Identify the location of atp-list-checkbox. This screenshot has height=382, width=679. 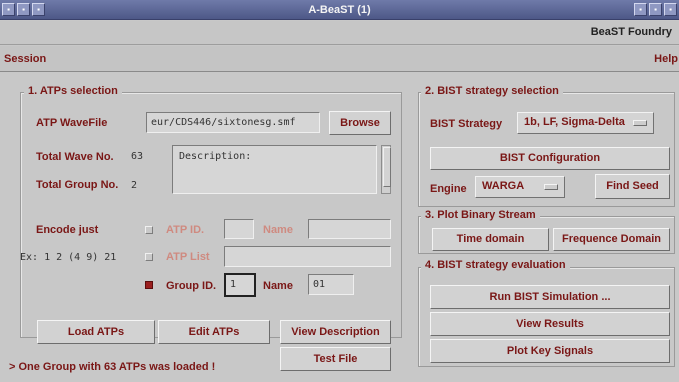
(149, 257).